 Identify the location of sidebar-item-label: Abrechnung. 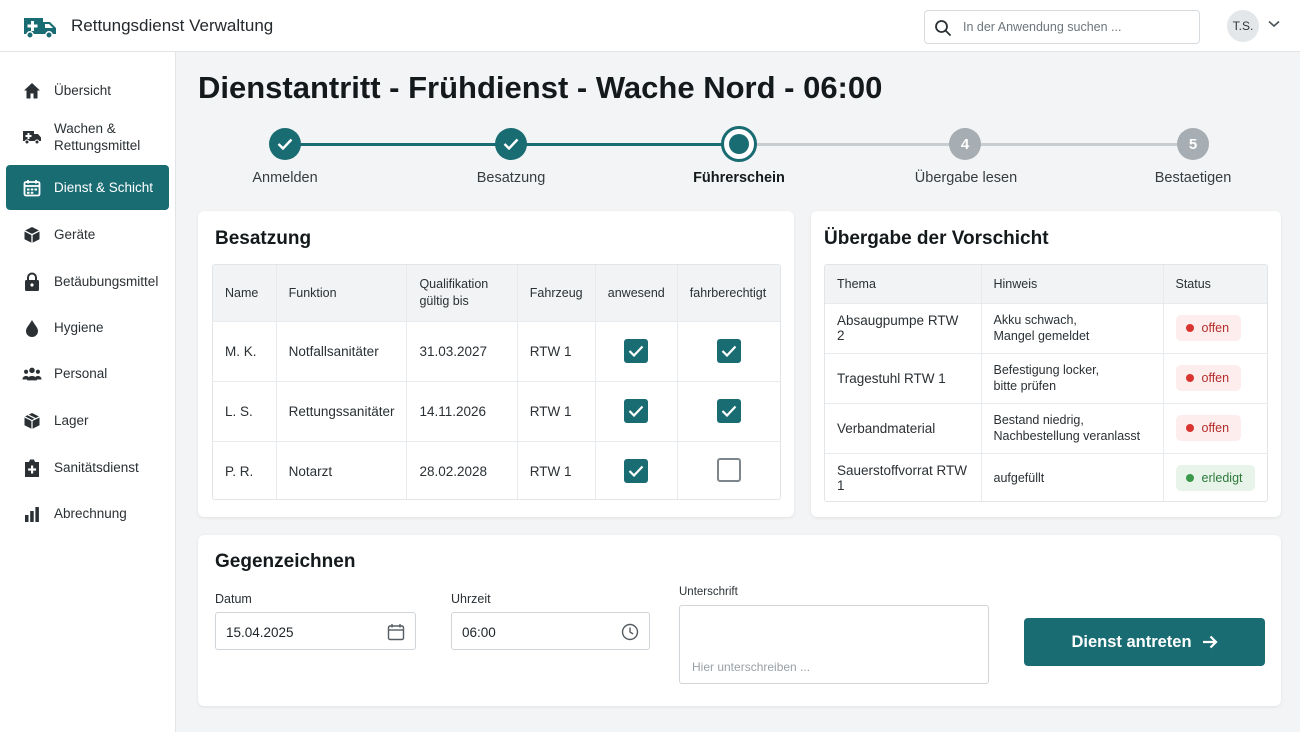
(90, 513).